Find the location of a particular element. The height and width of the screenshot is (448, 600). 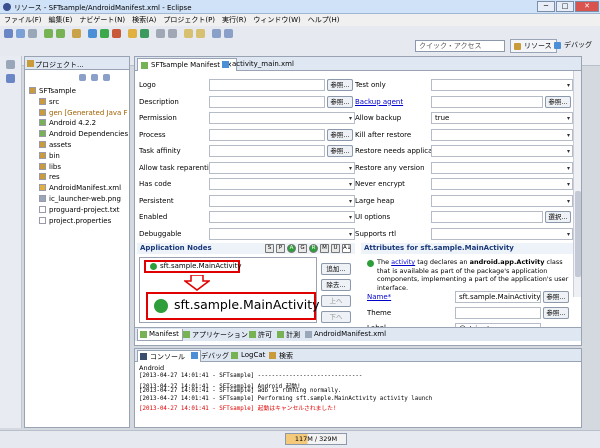

android-sdk-icon is located at coordinates (48, 33).